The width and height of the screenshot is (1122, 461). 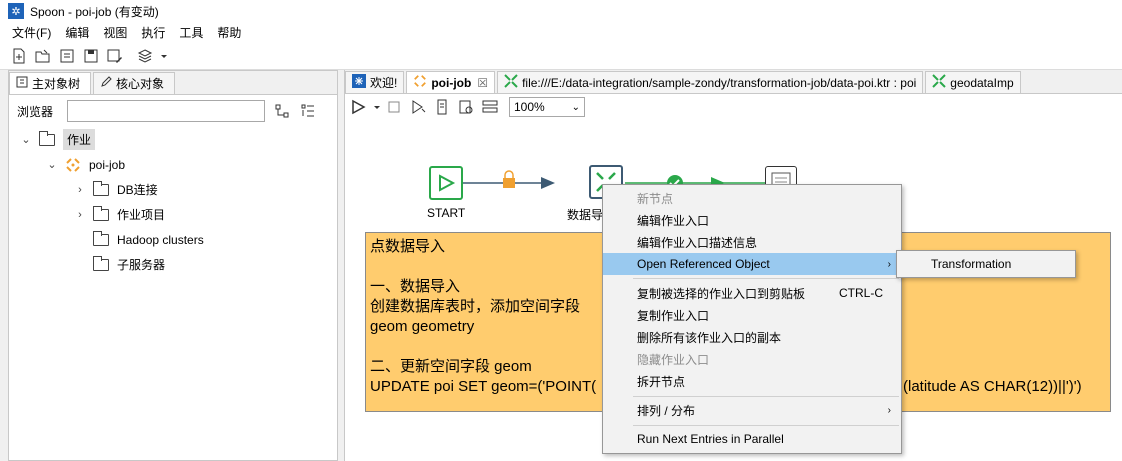 I want to click on data-import-node-label: 数据导, so click(x=585, y=215).